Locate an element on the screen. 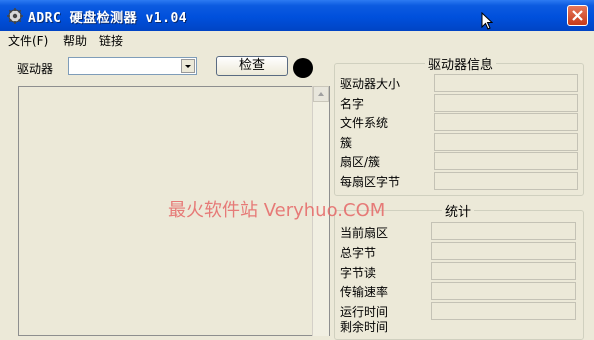 Image resolution: width=594 pixels, height=340 pixels. sectors-per-cluster-label: 扇区/簇 is located at coordinates (360, 162).